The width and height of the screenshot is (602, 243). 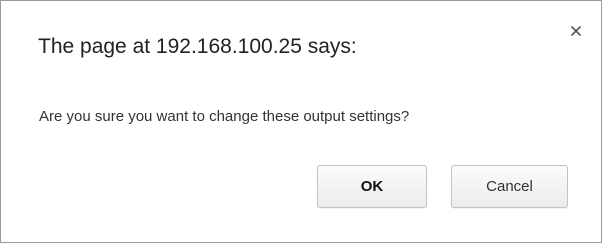 What do you see at coordinates (509, 186) in the screenshot?
I see `cancel-button: Cancel` at bounding box center [509, 186].